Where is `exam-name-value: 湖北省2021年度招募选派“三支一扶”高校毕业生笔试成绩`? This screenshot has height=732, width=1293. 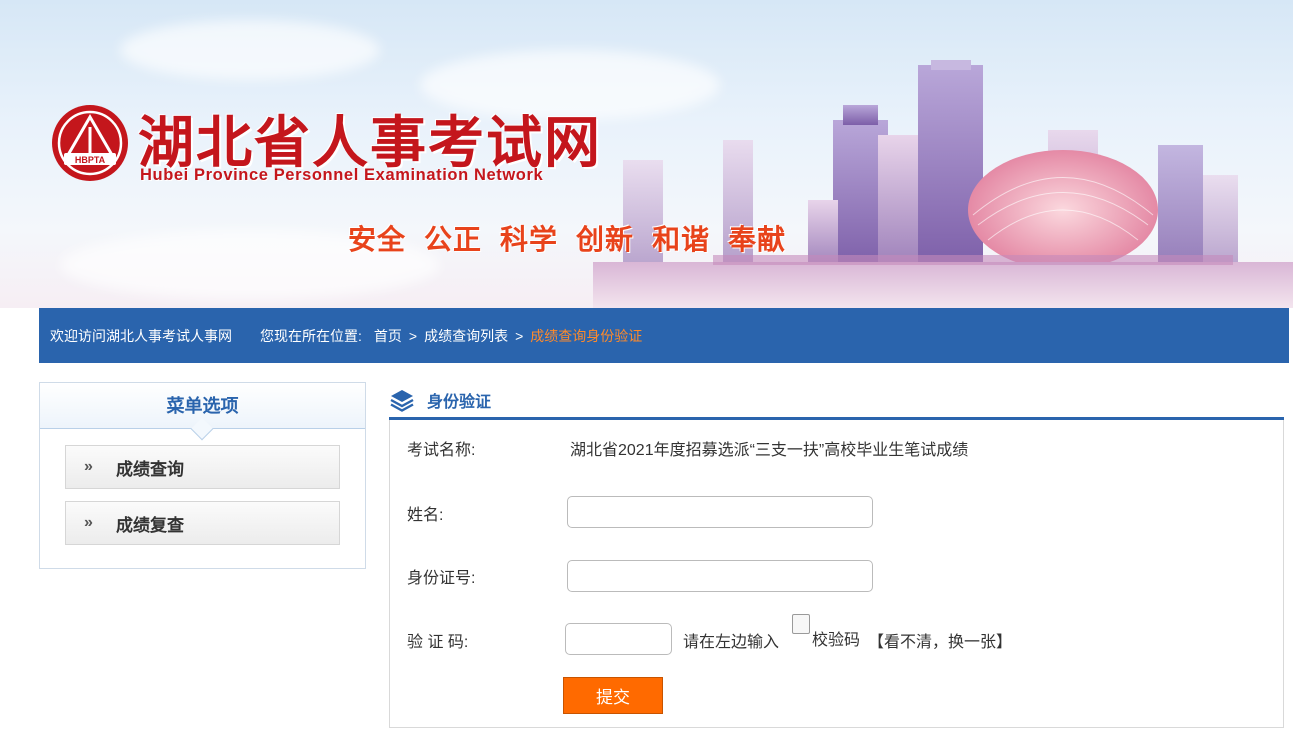 exam-name-value: 湖北省2021年度招募选派“三支一扶”高校毕业生笔试成绩 is located at coordinates (769, 450).